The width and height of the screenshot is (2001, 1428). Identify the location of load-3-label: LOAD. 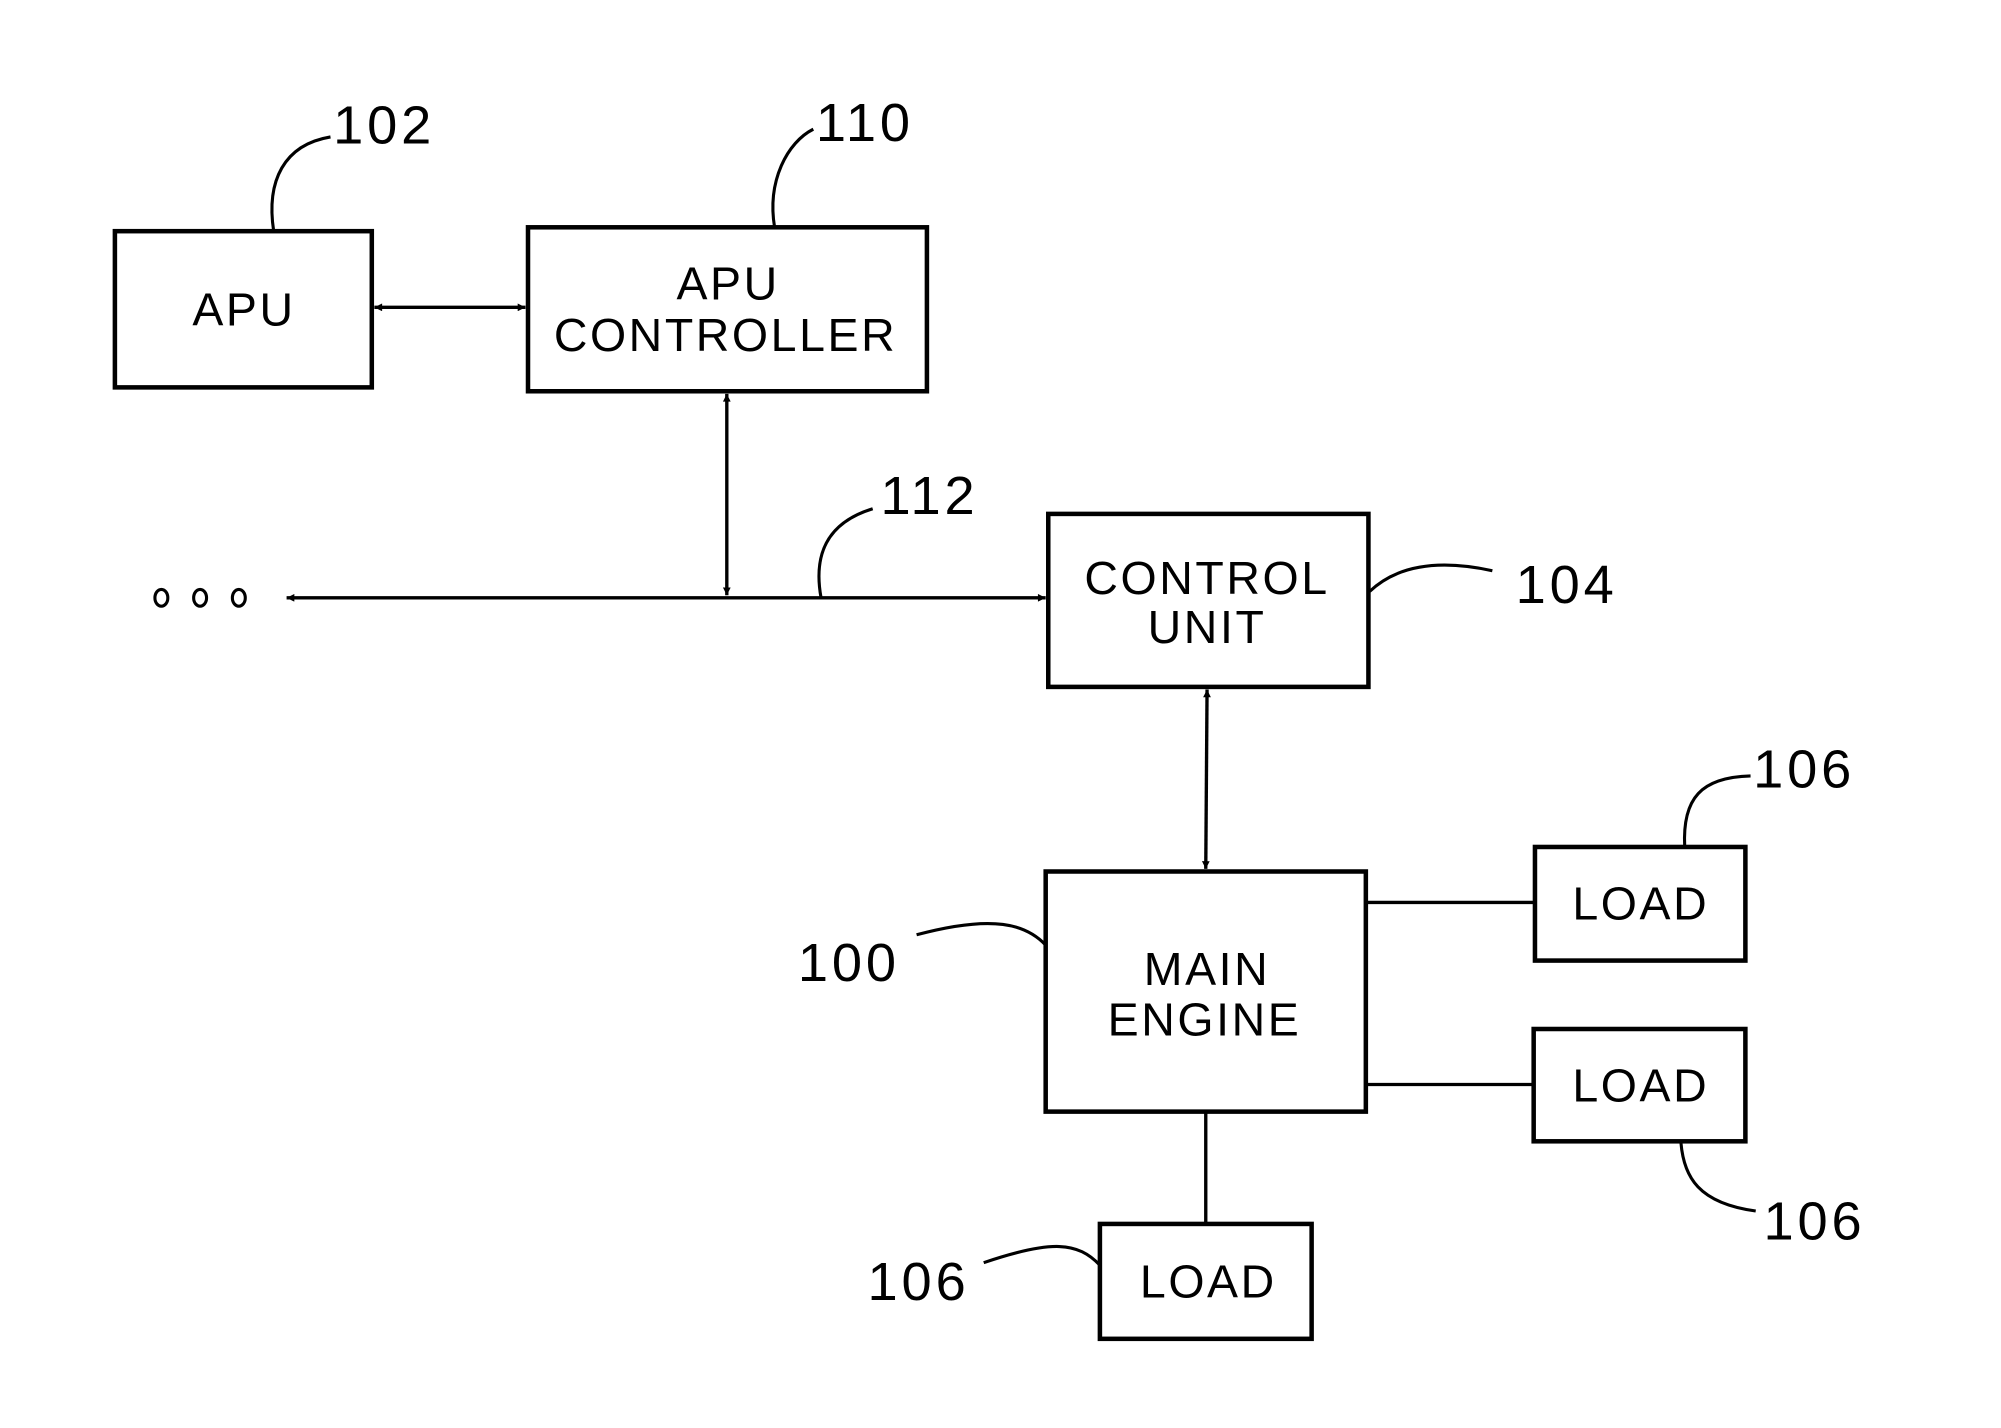
(1208, 1282).